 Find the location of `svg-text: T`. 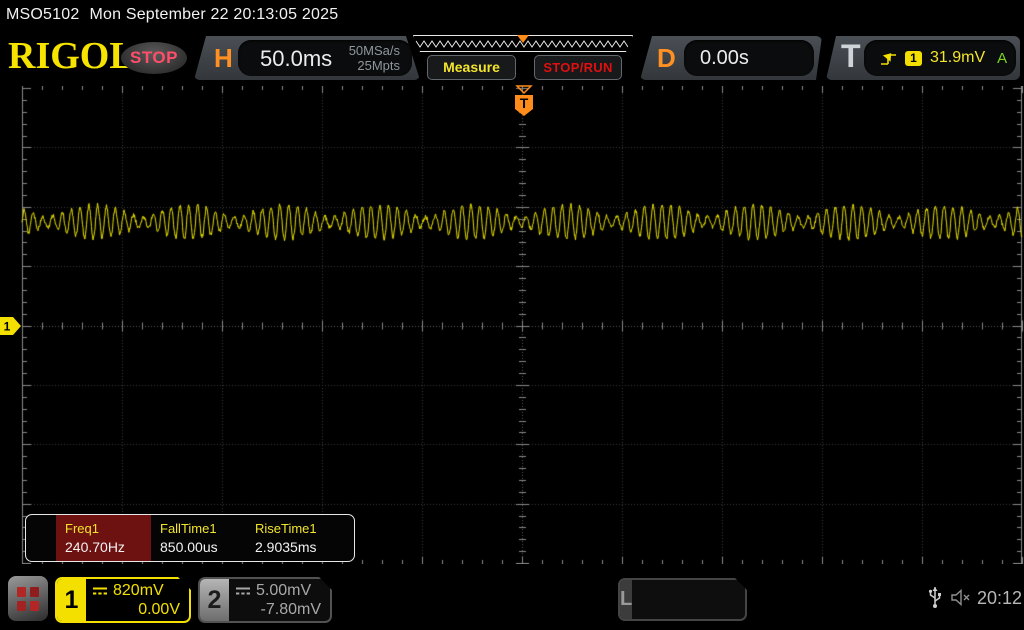

svg-text: T is located at coordinates (524, 103).